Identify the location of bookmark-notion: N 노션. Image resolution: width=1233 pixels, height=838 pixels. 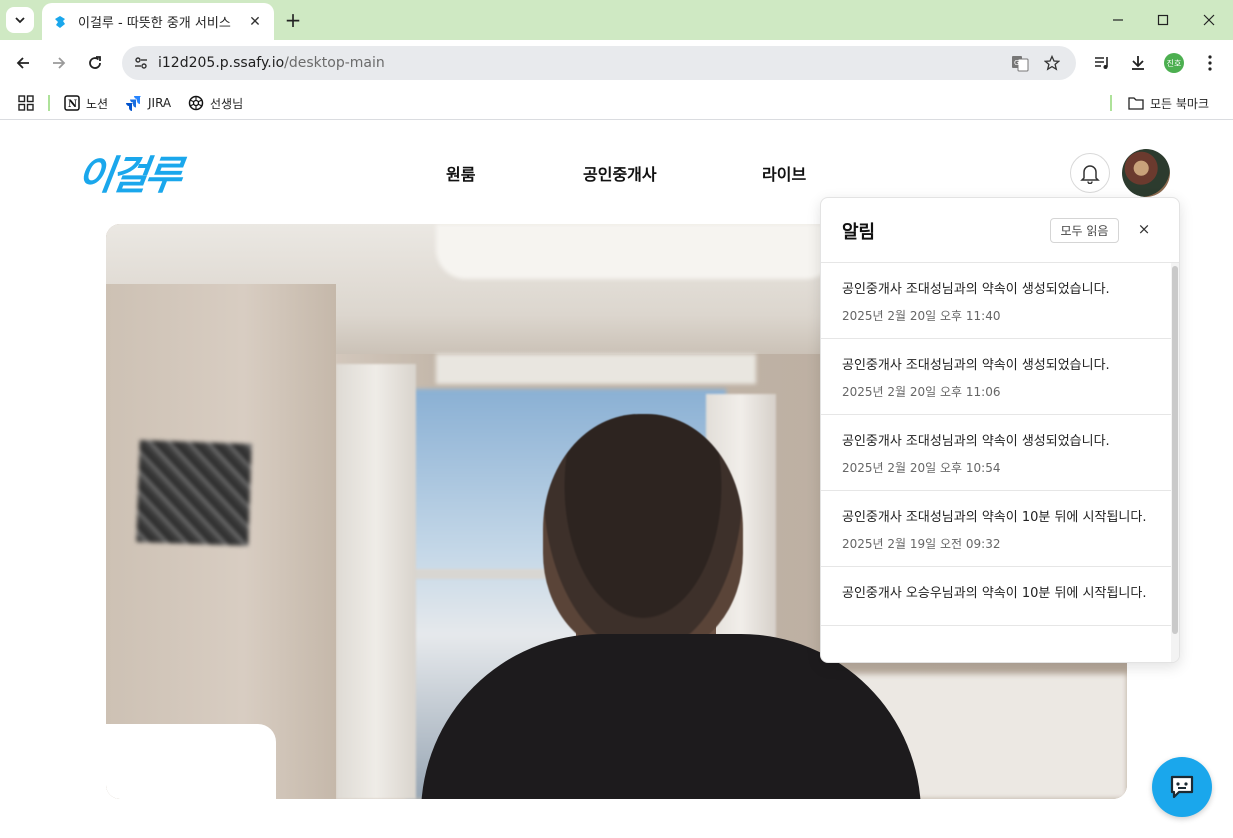
(86, 103).